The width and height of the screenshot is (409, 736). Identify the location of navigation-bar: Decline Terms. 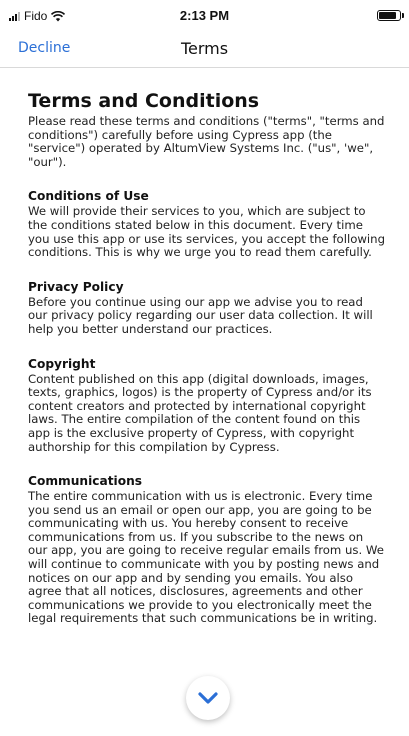
(204, 50).